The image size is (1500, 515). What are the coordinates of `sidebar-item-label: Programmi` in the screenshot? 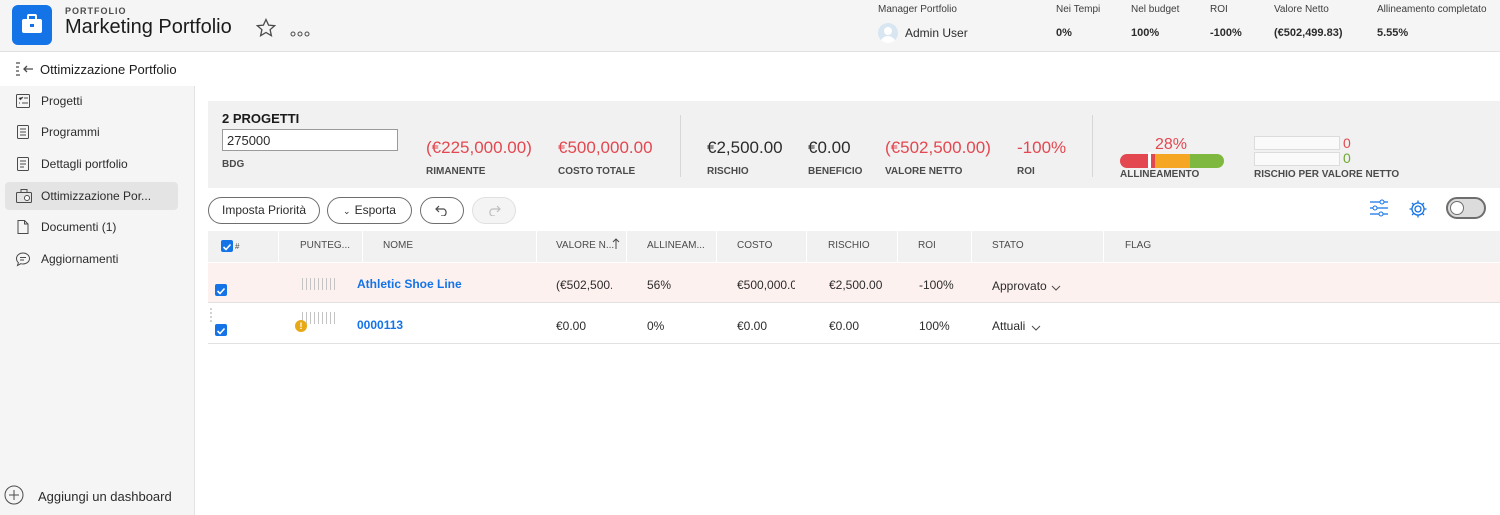 It's located at (70, 132).